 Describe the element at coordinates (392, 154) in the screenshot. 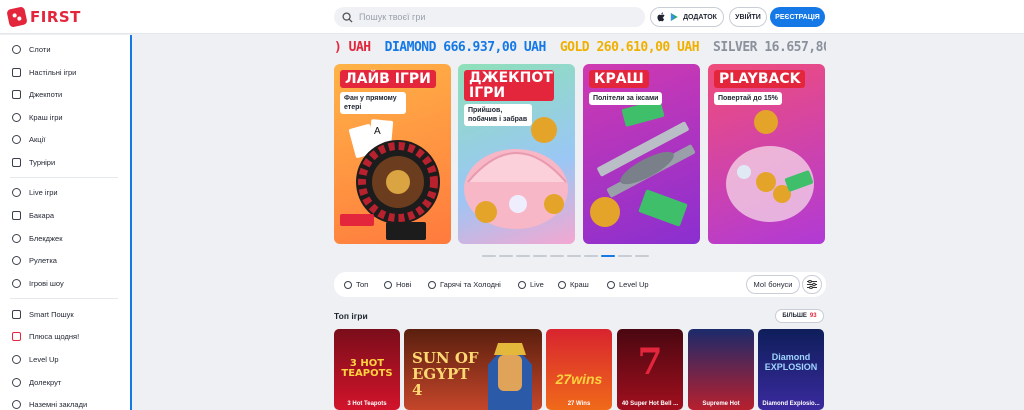

I see `banner-live-games: A ЛАЙВ ІГРИ Фан у прямому етері` at that location.